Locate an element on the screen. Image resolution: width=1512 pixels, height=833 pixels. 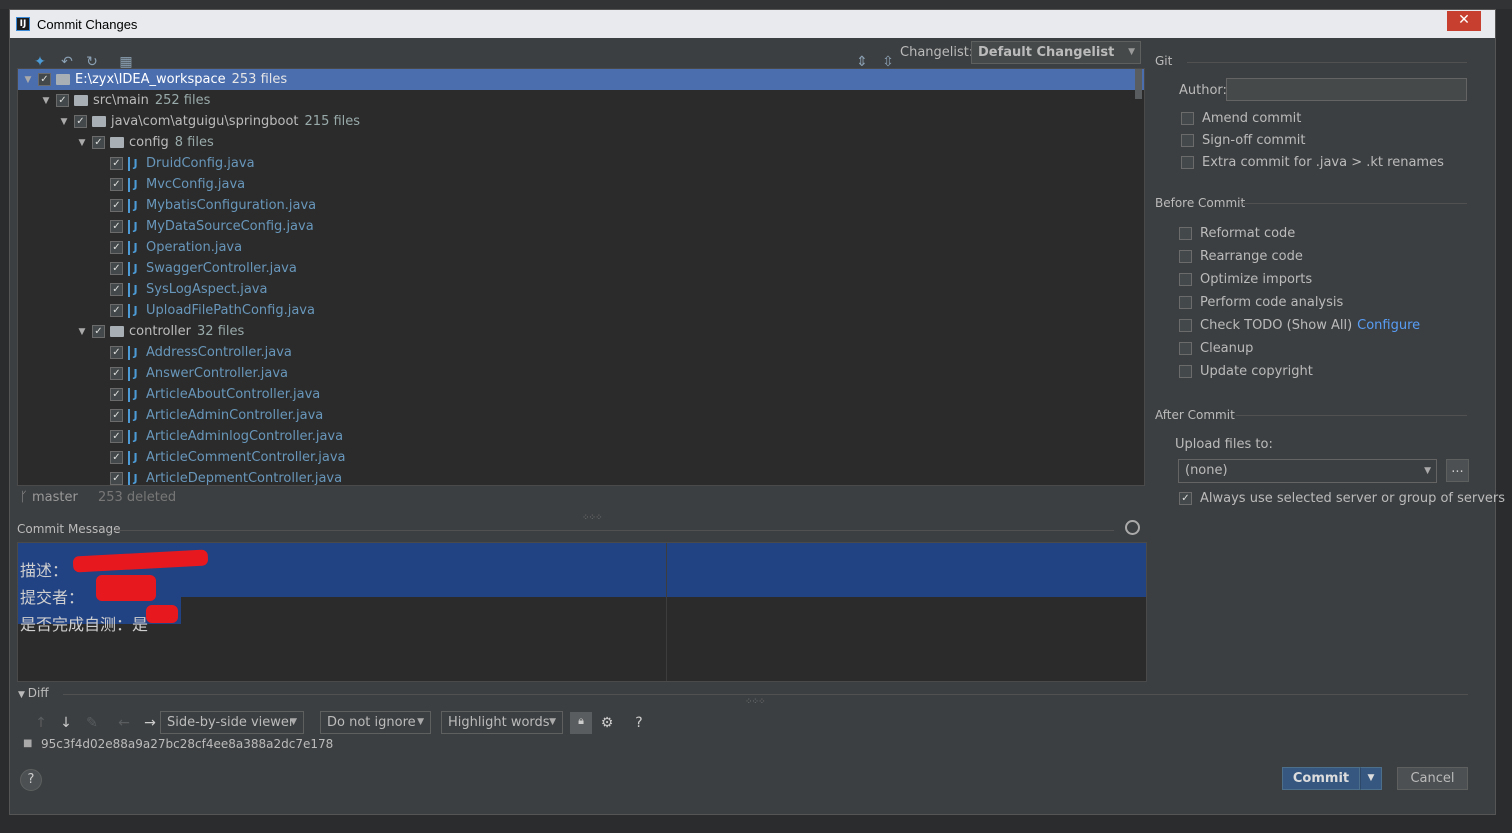
author-input is located at coordinates (1346, 89).